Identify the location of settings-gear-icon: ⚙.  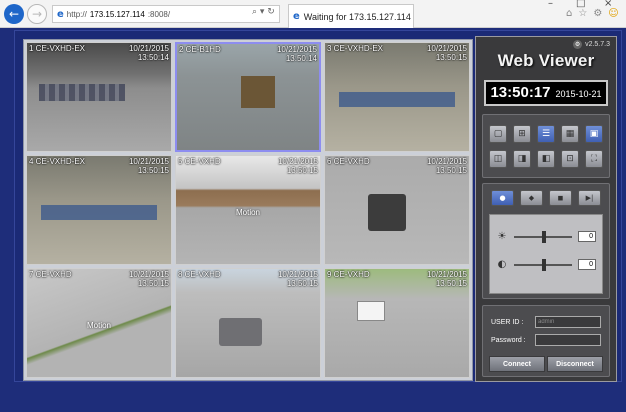
(597, 13).